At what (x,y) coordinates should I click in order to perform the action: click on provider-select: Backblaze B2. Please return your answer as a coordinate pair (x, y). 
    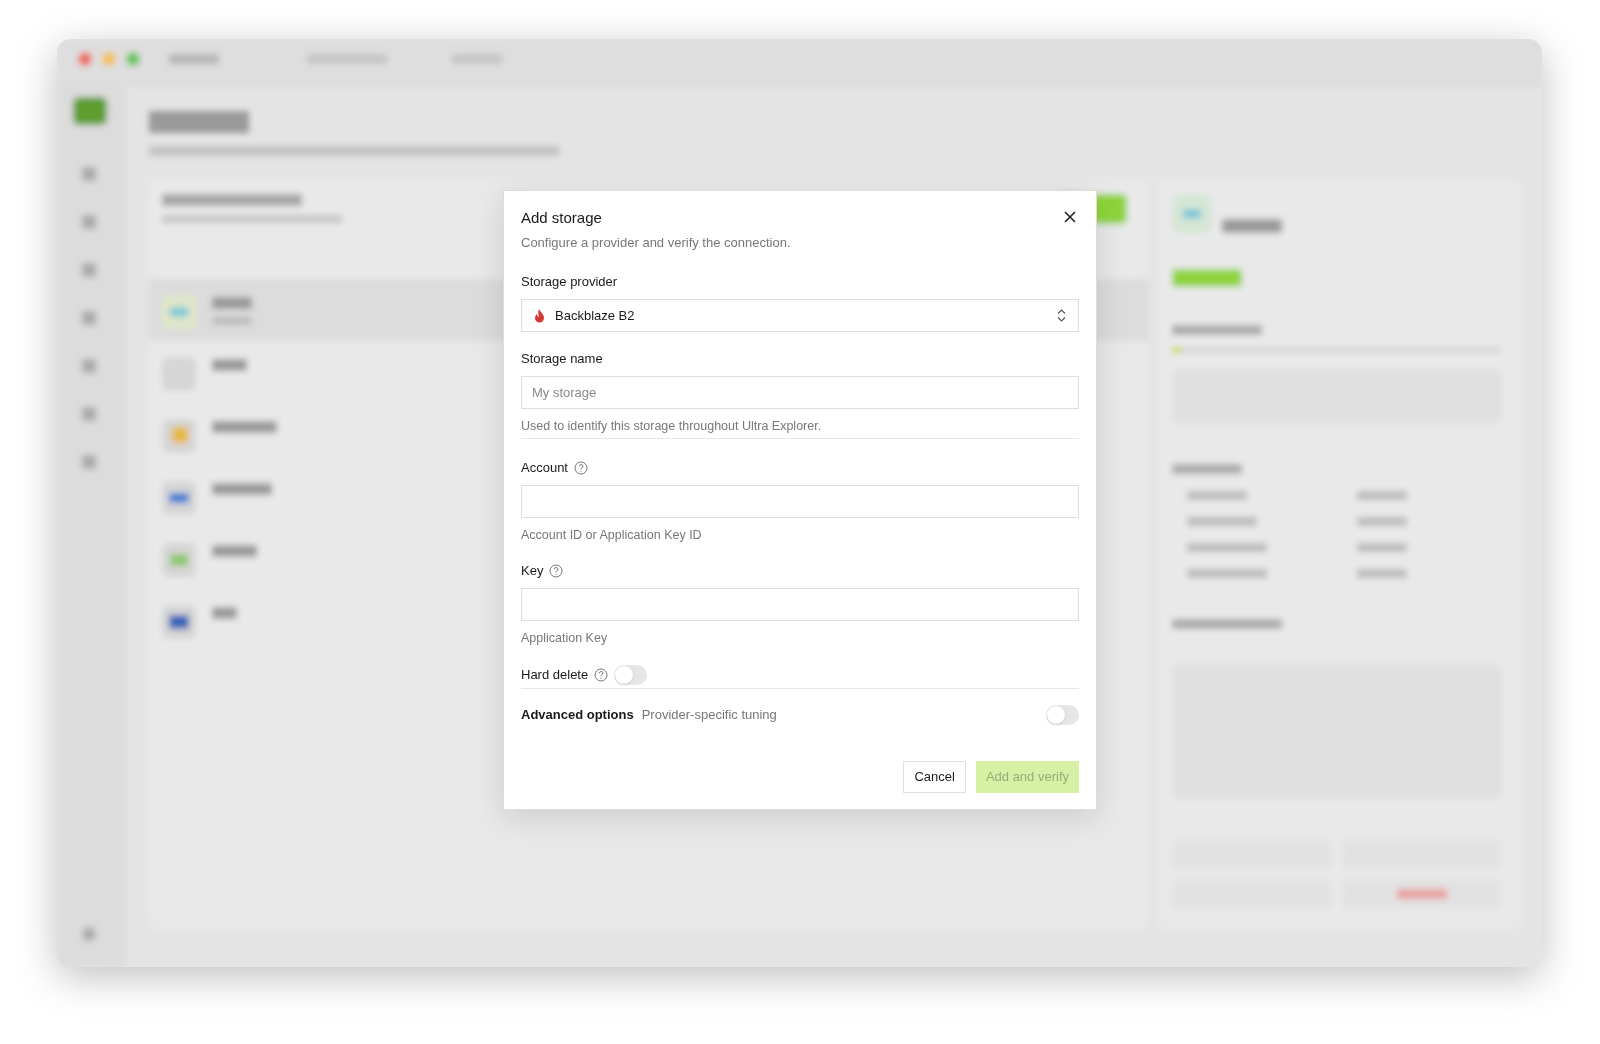
    Looking at the image, I should click on (800, 315).